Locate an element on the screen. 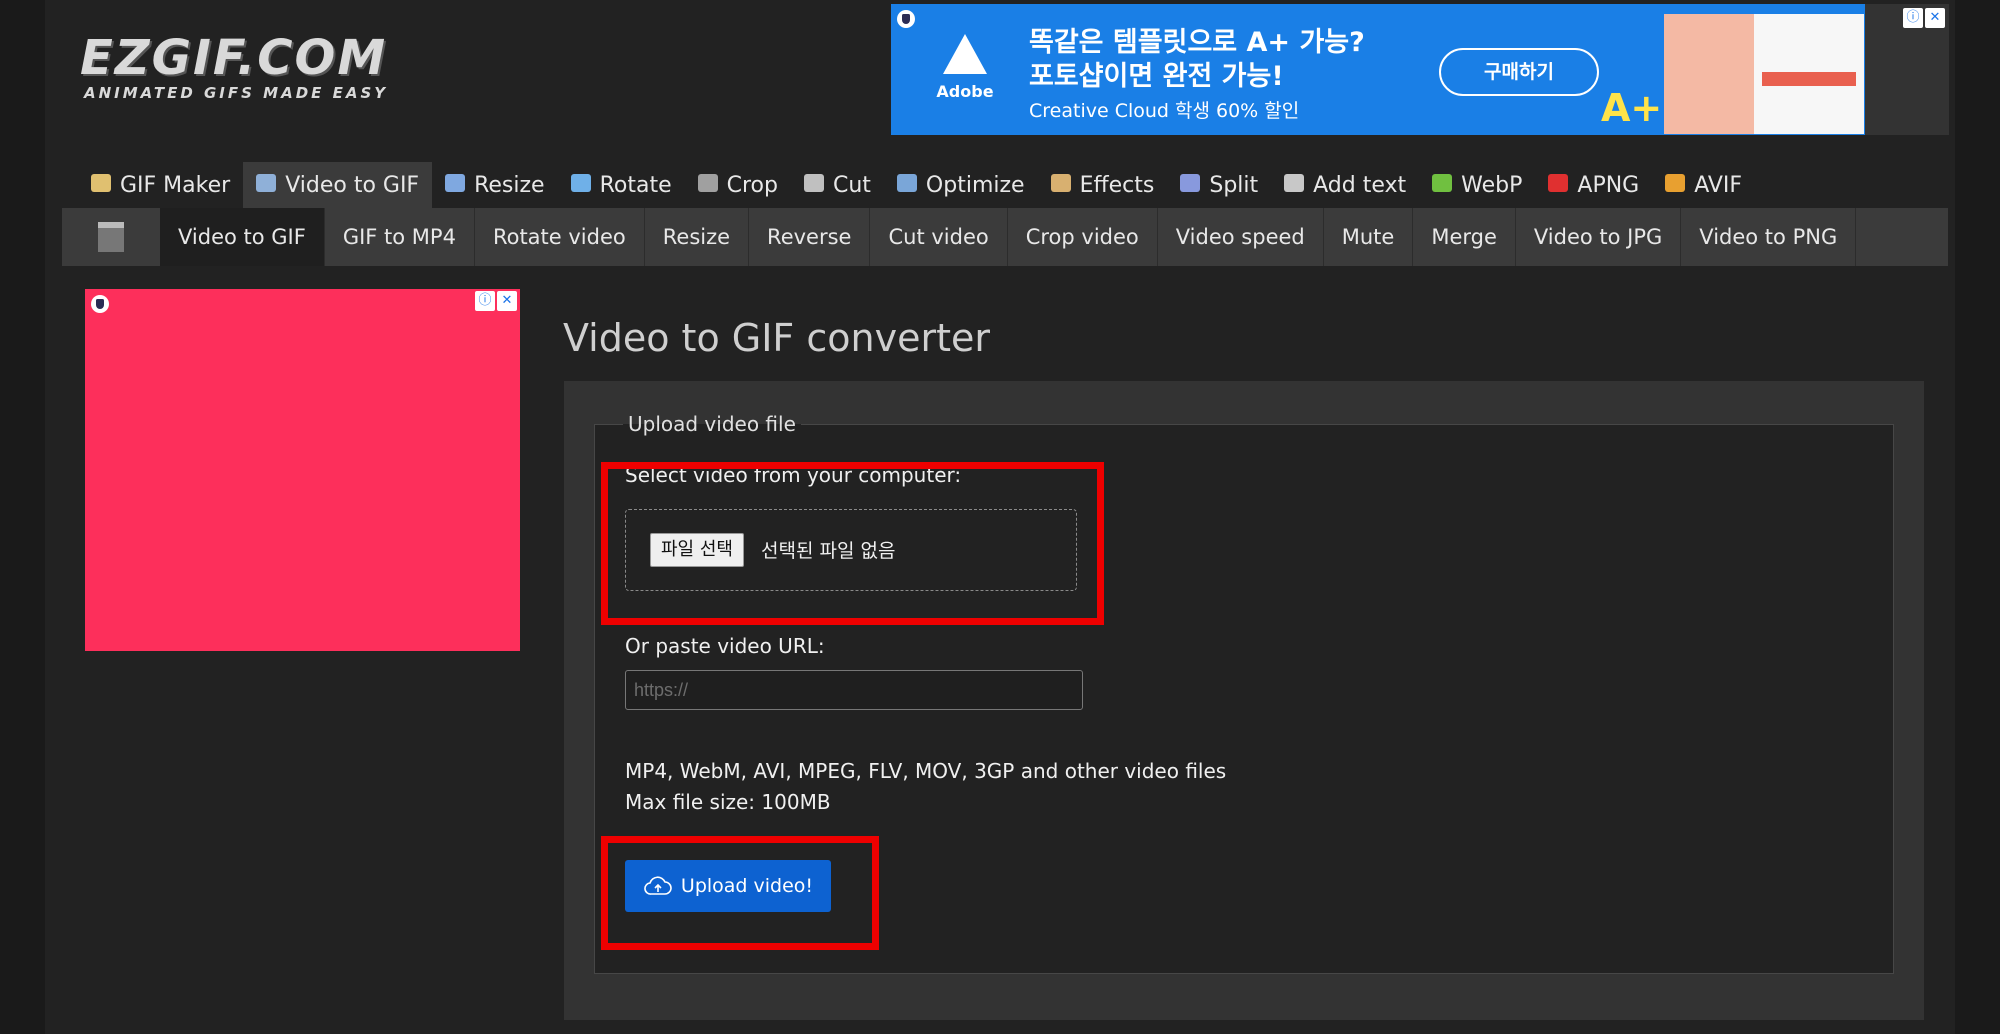 The width and height of the screenshot is (2000, 1034). main-nav-item-effects: Effects is located at coordinates (1103, 185).